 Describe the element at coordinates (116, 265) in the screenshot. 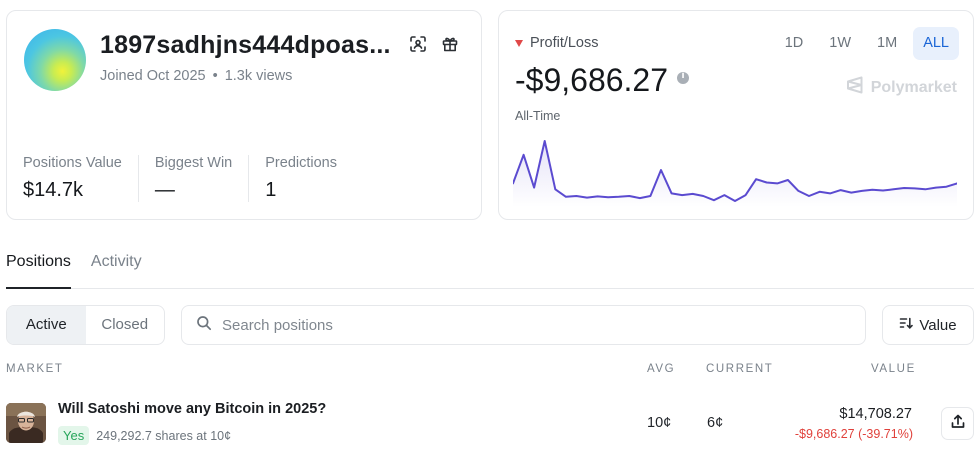

I see `tab-activity: Activity` at that location.